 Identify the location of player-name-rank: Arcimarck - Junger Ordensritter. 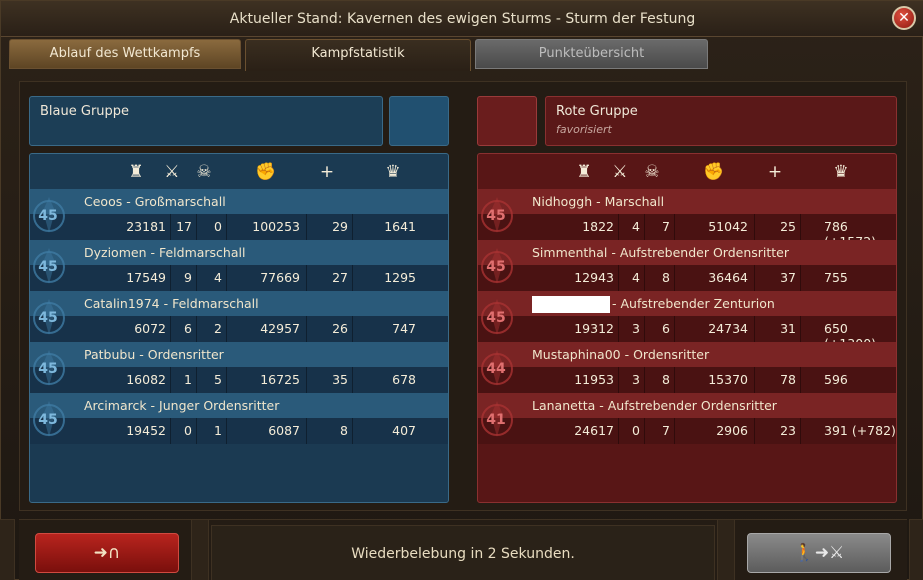
(182, 405).